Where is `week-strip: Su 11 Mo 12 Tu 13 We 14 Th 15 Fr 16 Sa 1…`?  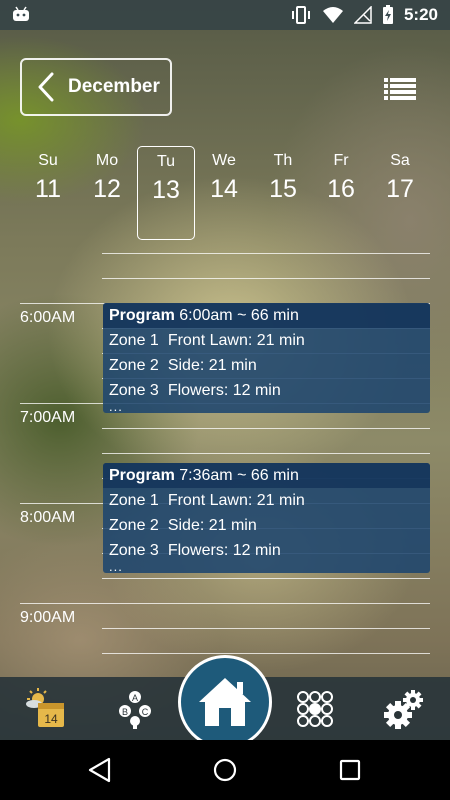 week-strip: Su 11 Mo 12 Tu 13 We 14 Th 15 Fr 16 Sa 1… is located at coordinates (225, 193).